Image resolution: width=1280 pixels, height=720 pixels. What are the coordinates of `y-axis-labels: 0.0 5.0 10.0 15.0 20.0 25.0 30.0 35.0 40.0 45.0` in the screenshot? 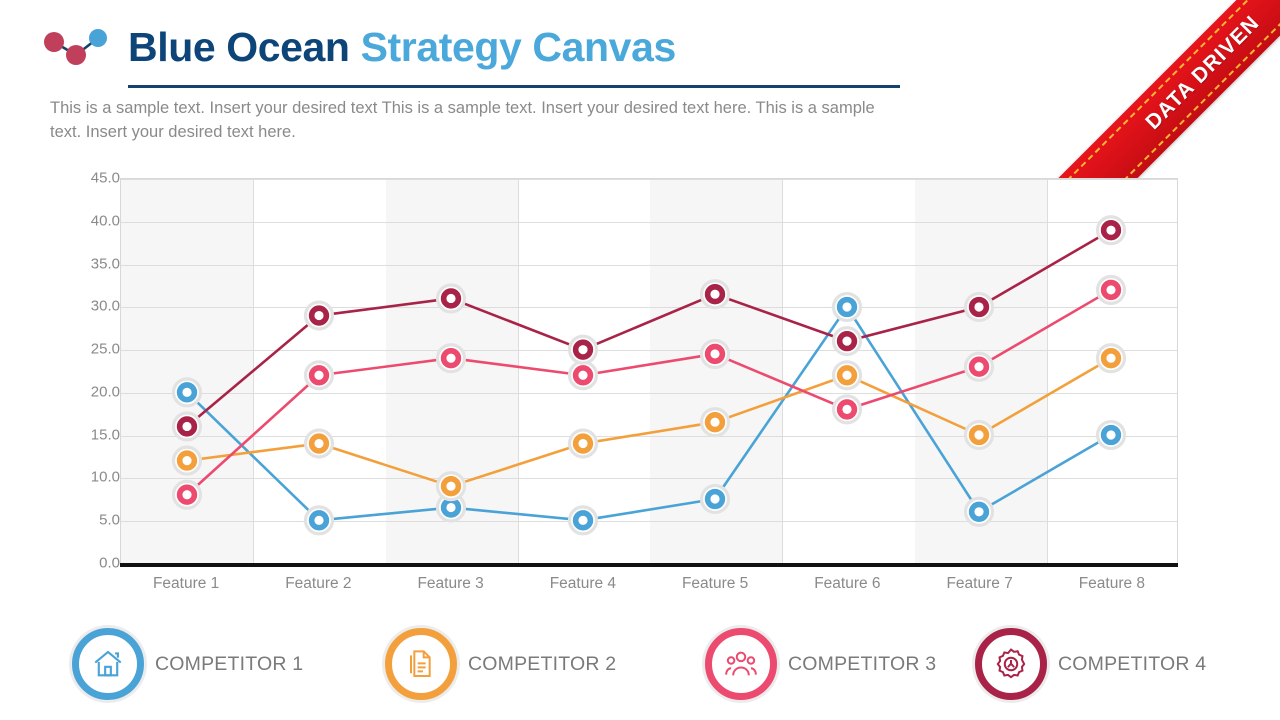 It's located at (87, 370).